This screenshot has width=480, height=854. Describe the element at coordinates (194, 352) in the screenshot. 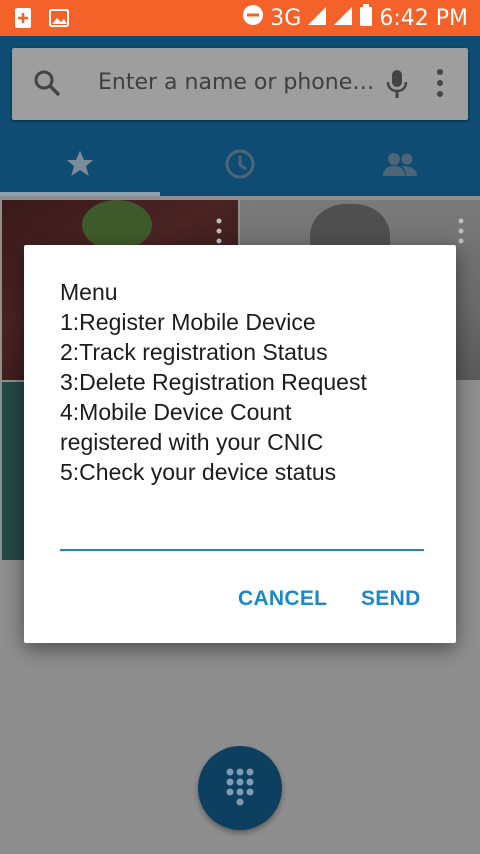

I see `menu-option: 2:Track registration Status` at that location.